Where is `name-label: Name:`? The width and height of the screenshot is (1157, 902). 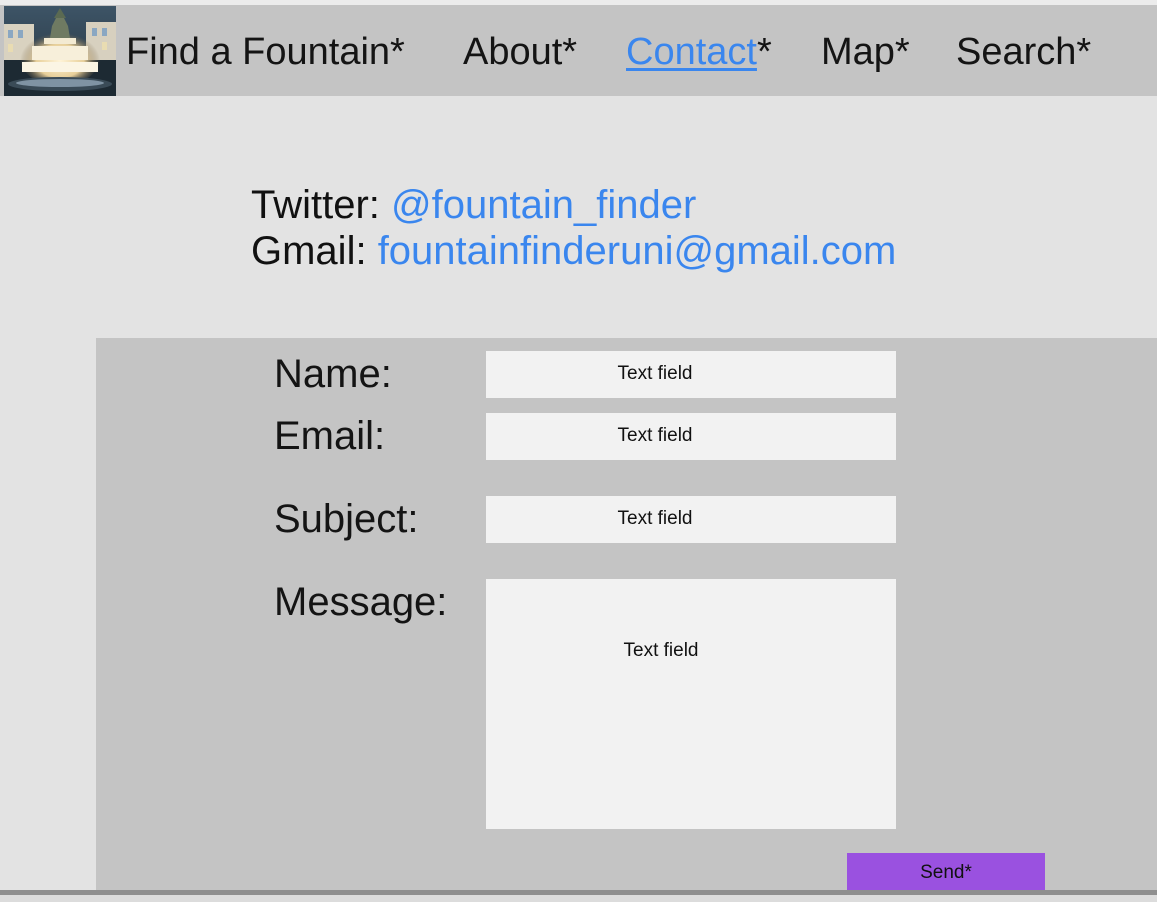
name-label: Name: is located at coordinates (333, 374).